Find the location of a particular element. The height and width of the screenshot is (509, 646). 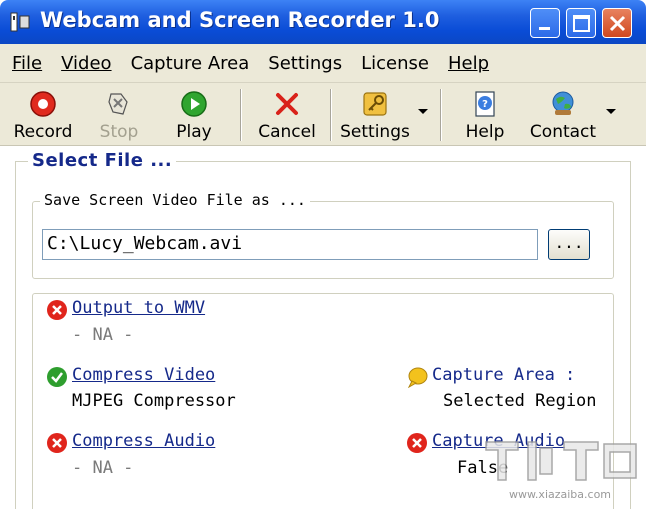

help-icon: ? is located at coordinates (485, 104).